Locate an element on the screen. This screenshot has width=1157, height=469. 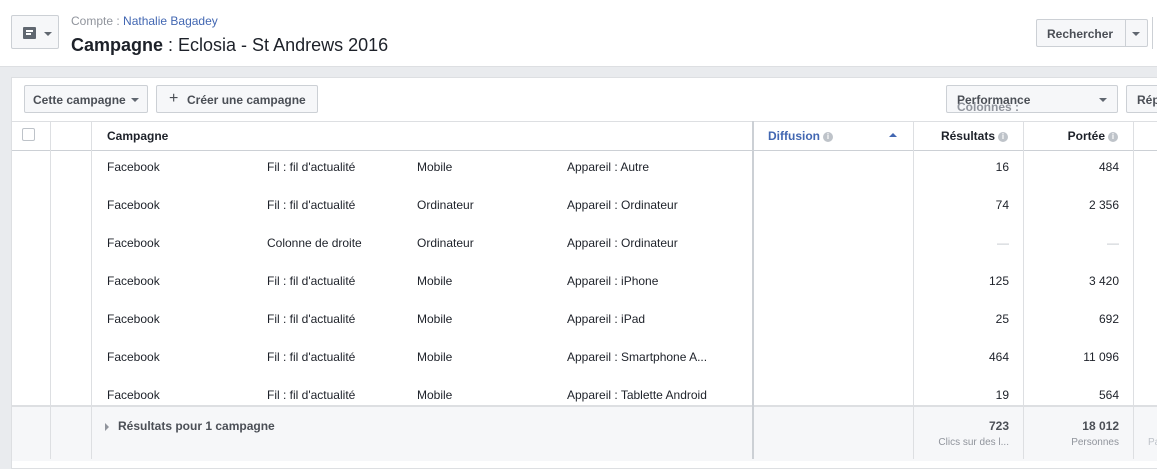
columns-dropdown: Colonnes : Performance is located at coordinates (1032, 99).